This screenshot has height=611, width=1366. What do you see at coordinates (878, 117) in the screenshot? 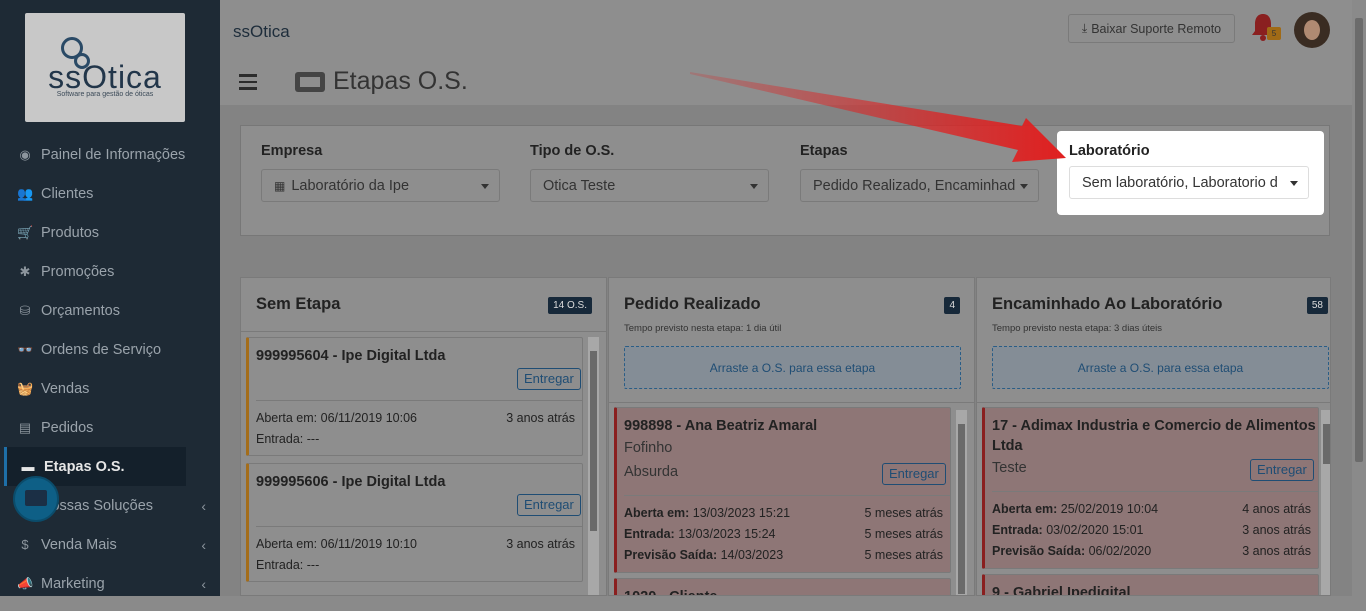
I see `red-arrow-annotation` at bounding box center [878, 117].